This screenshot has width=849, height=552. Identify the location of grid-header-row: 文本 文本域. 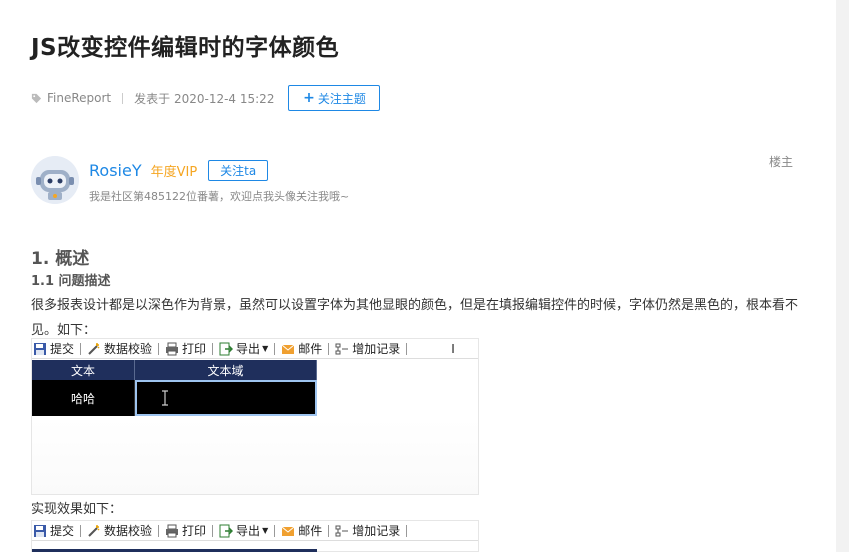
(174, 370).